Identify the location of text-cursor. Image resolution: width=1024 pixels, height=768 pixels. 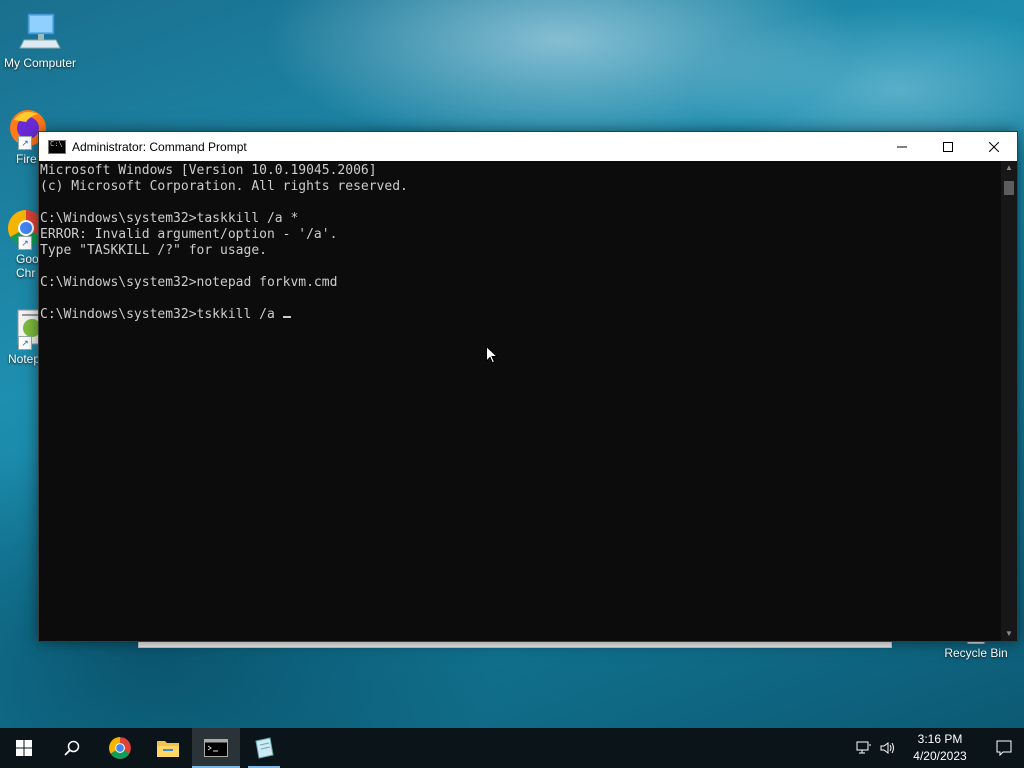
(286, 317).